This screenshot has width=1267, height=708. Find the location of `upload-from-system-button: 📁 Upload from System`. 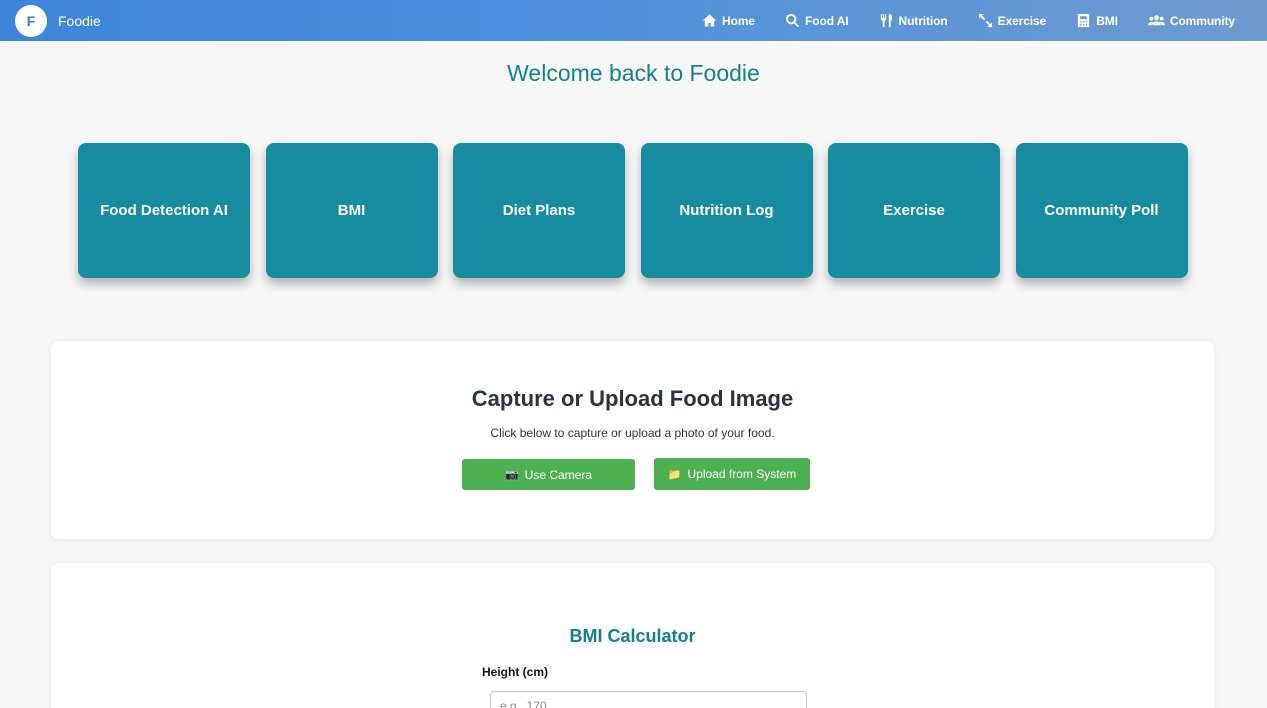

upload-from-system-button: 📁 Upload from System is located at coordinates (732, 474).